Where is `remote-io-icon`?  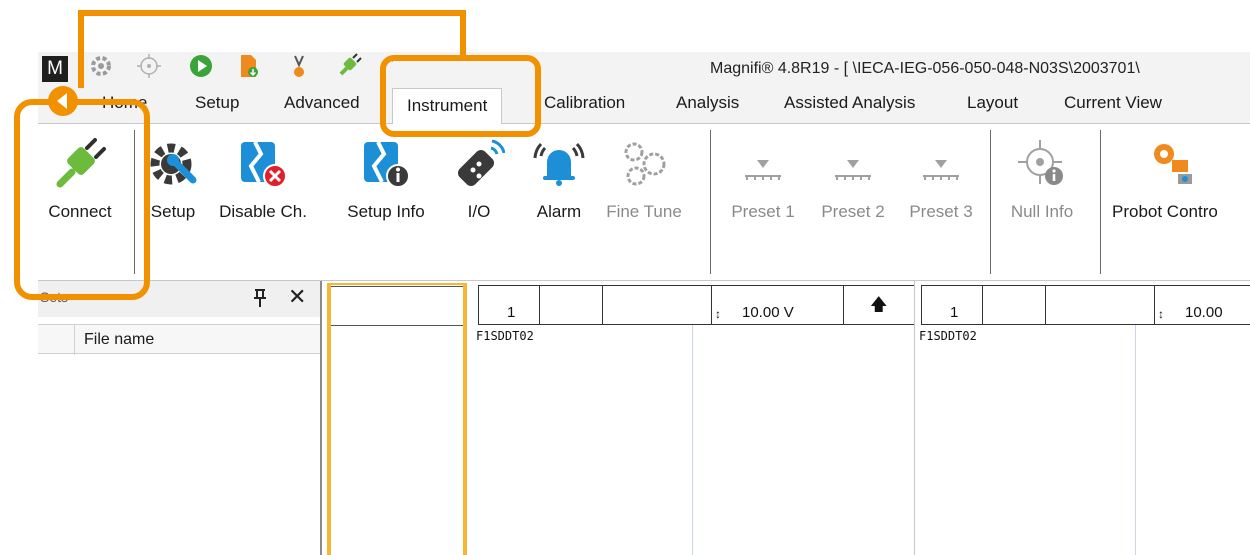
remote-io-icon is located at coordinates (481, 163).